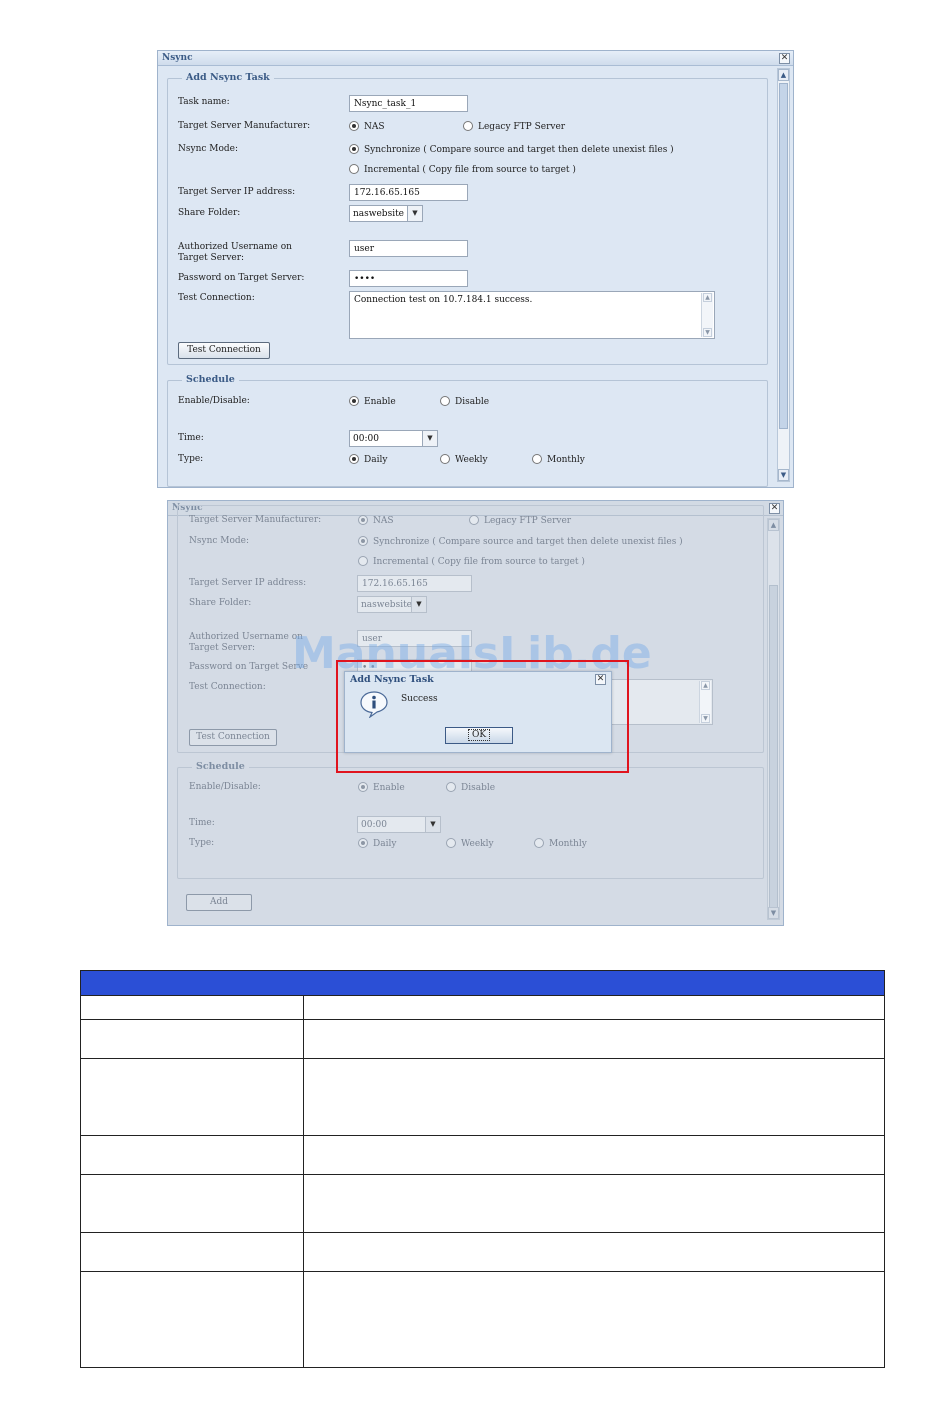 The height and width of the screenshot is (1420, 950). What do you see at coordinates (235, 252) in the screenshot?
I see `username-label: Authorized Username on Target Server:` at bounding box center [235, 252].